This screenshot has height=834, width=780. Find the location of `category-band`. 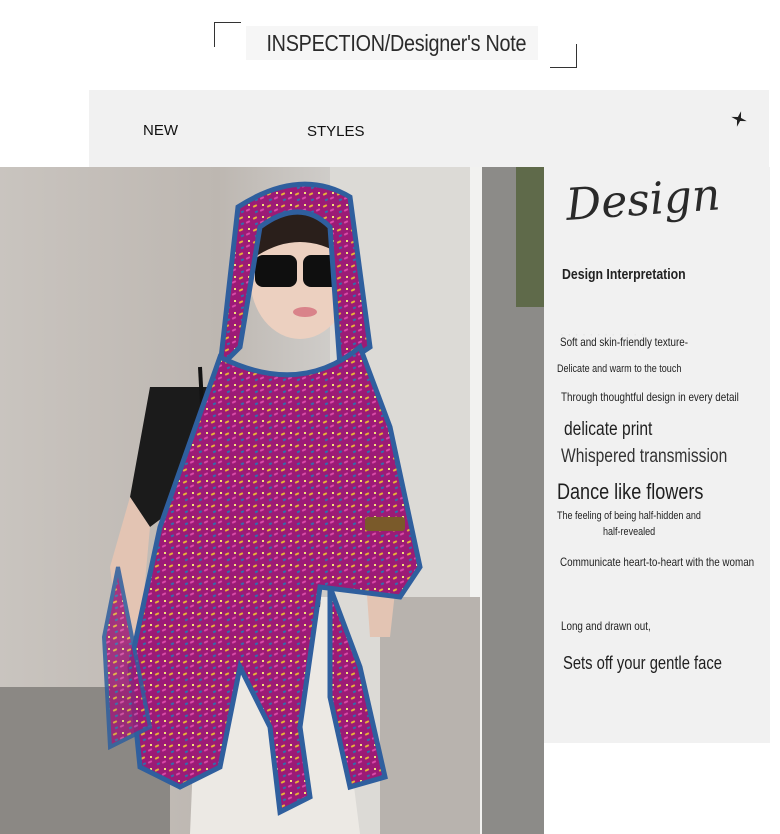

category-band is located at coordinates (429, 129).